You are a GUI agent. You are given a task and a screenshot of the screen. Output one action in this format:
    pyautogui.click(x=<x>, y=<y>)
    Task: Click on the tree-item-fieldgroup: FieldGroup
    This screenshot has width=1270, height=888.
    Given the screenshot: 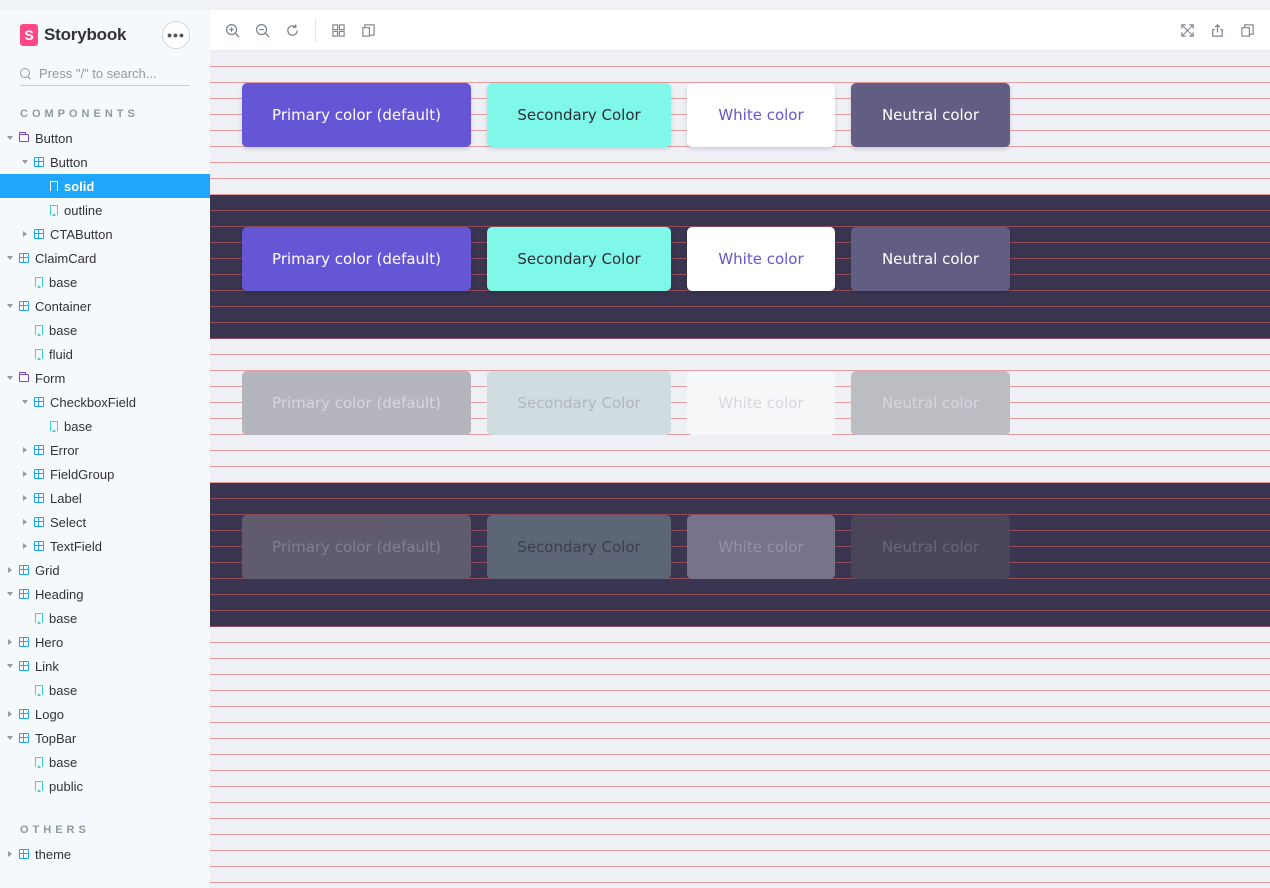 What is the action you would take?
    pyautogui.click(x=105, y=474)
    